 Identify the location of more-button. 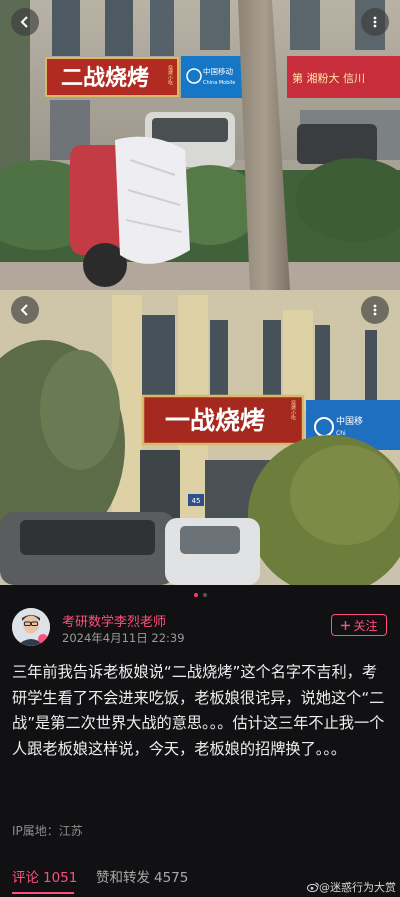
(375, 22).